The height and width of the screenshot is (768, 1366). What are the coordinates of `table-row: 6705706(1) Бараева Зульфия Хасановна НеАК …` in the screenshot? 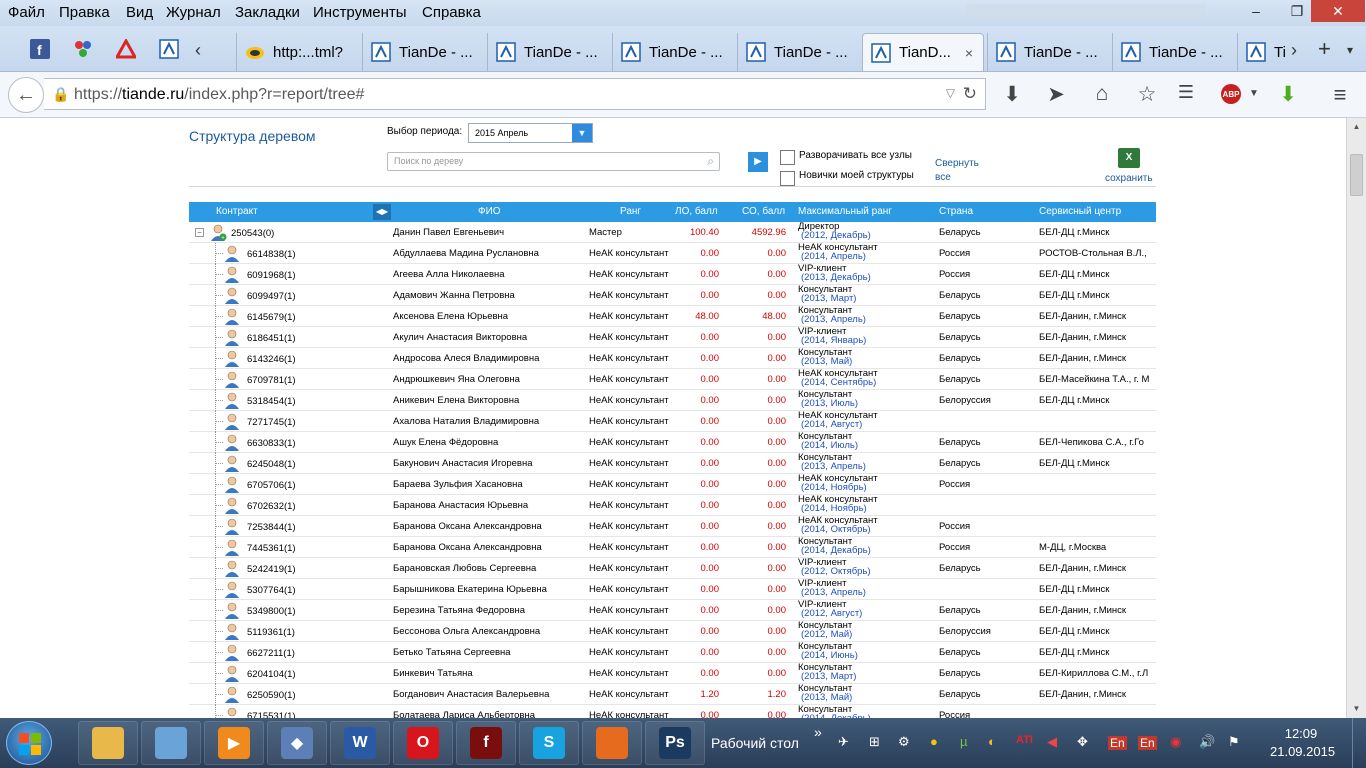 It's located at (672, 484).